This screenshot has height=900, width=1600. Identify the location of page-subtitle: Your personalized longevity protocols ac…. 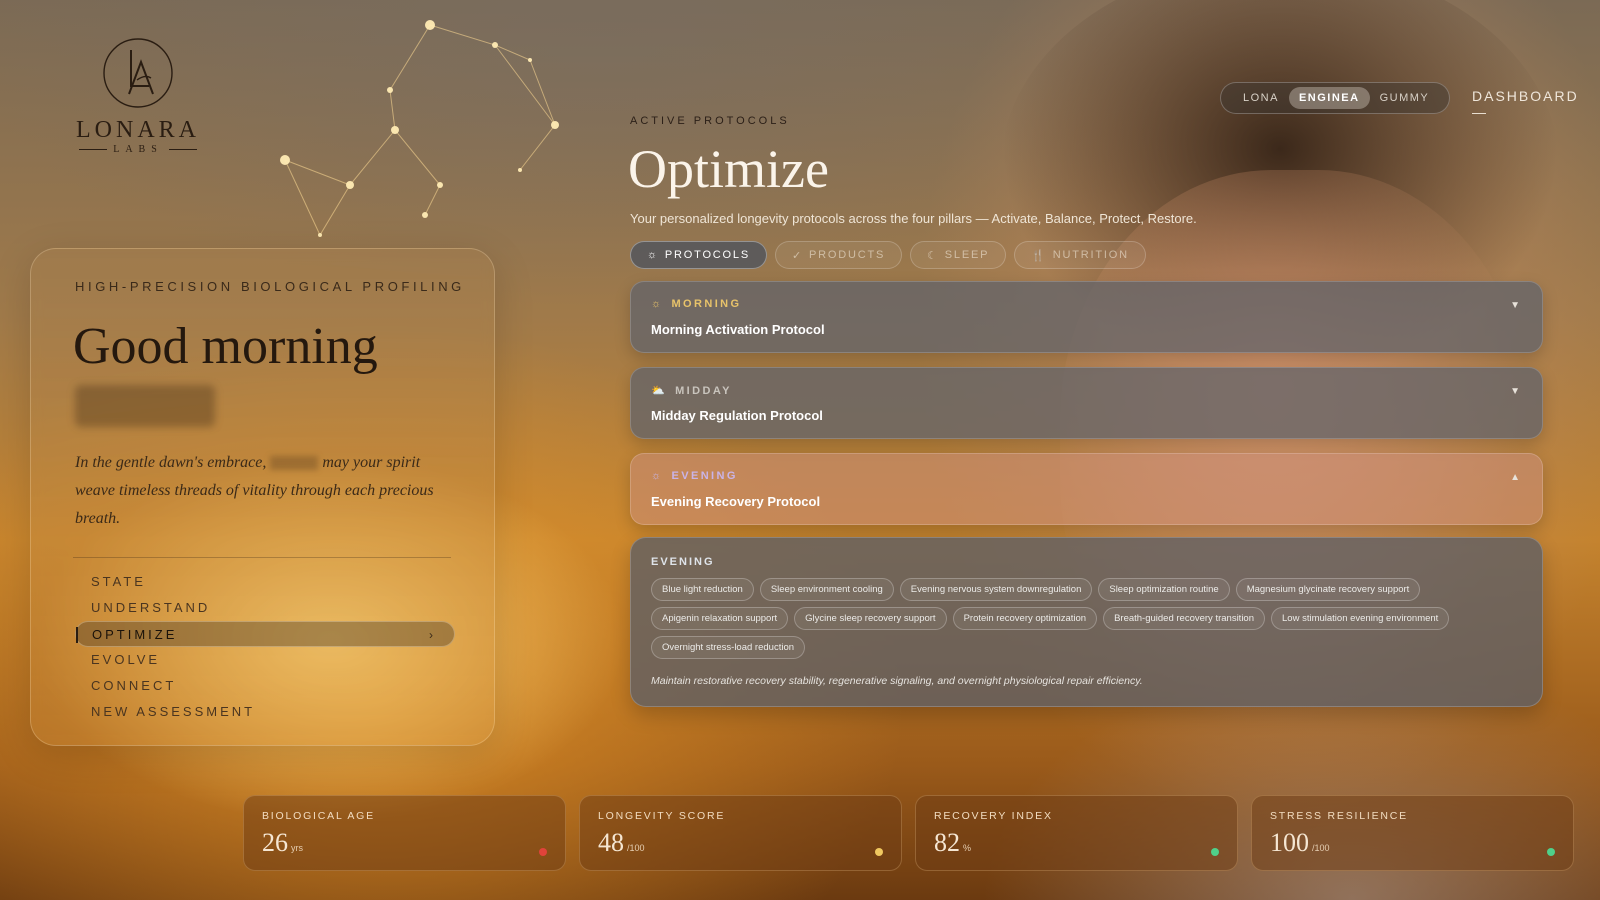
(913, 218).